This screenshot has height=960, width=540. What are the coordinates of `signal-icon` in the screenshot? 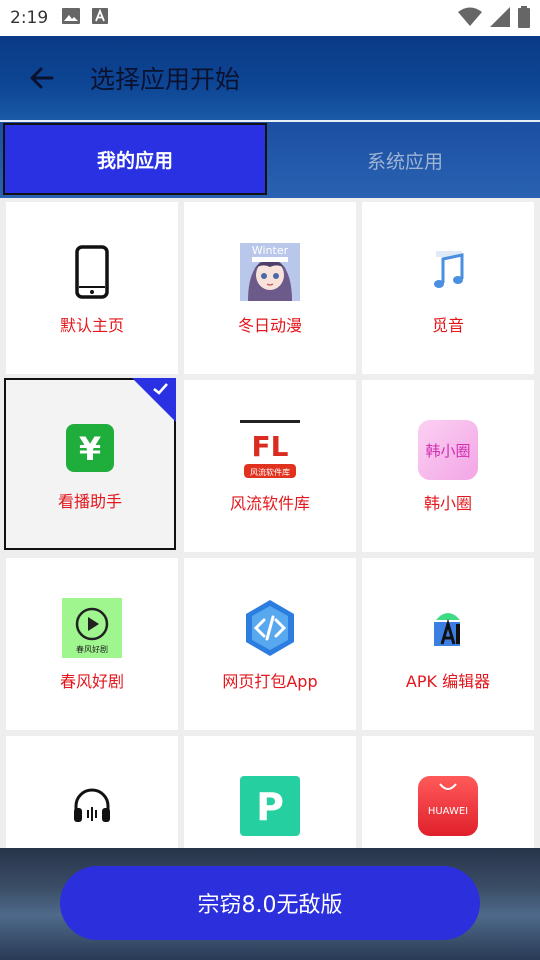 It's located at (500, 19).